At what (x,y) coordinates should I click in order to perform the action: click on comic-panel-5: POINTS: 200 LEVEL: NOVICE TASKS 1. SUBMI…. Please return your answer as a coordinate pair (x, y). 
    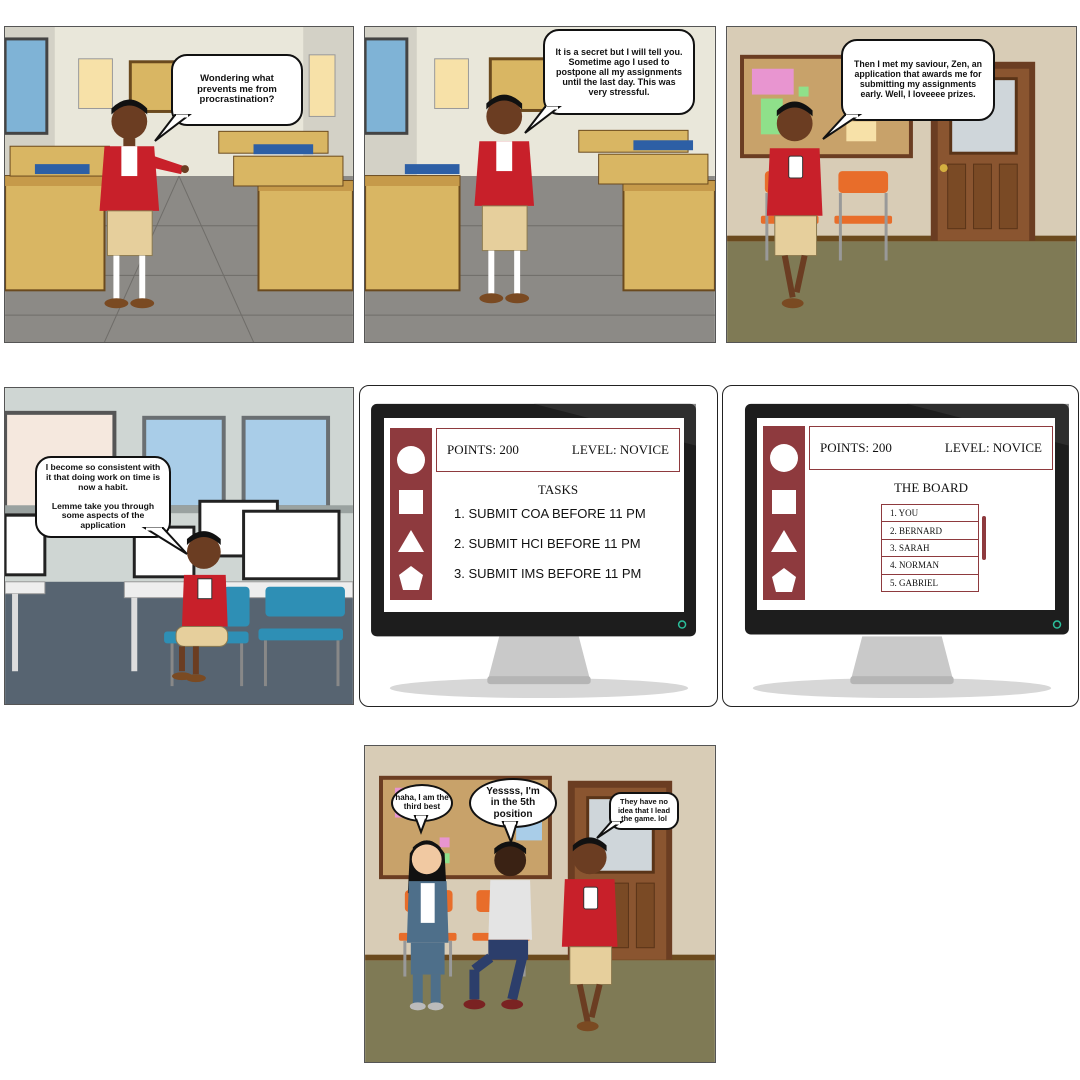
    Looking at the image, I should click on (538, 546).